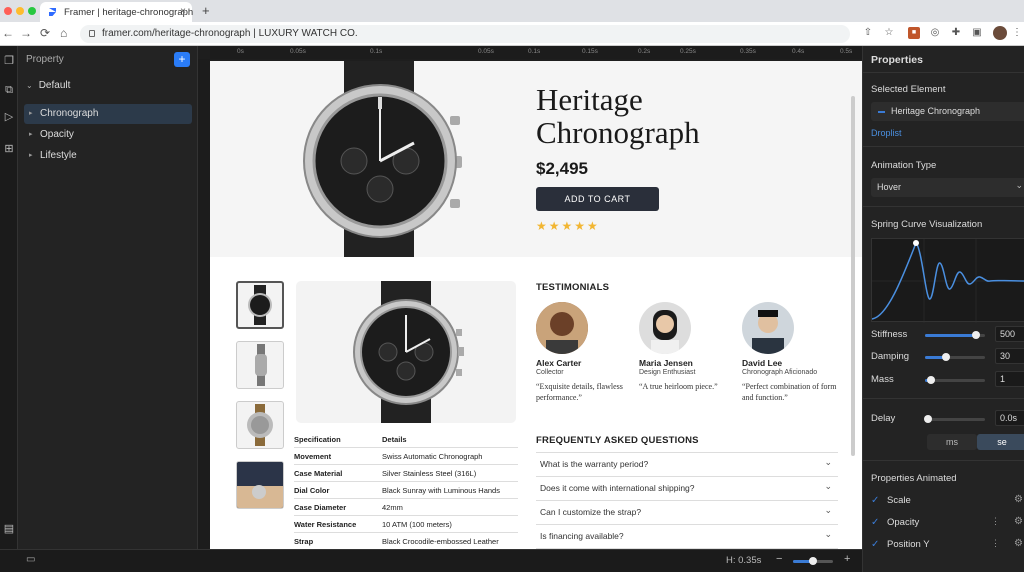 This screenshot has width=1024, height=572. What do you see at coordinates (206, 10) in the screenshot?
I see `new-tab-button: +` at bounding box center [206, 10].